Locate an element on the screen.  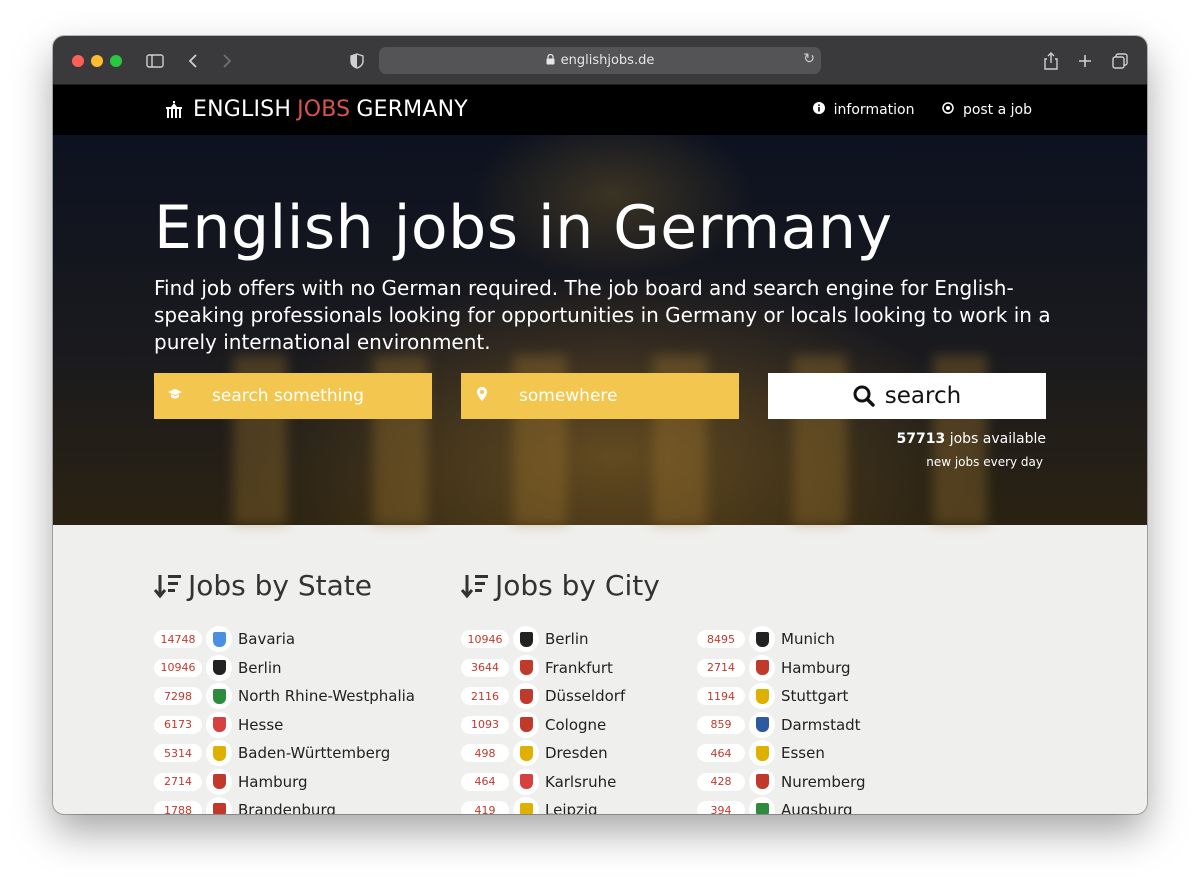
search-icon is located at coordinates (864, 396).